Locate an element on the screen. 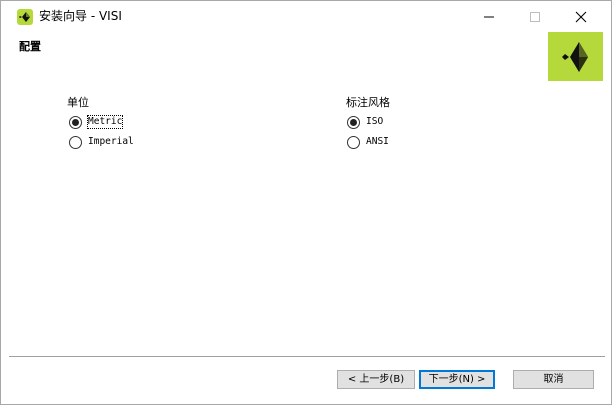 The image size is (612, 405). page-title: 配置 is located at coordinates (30, 46).